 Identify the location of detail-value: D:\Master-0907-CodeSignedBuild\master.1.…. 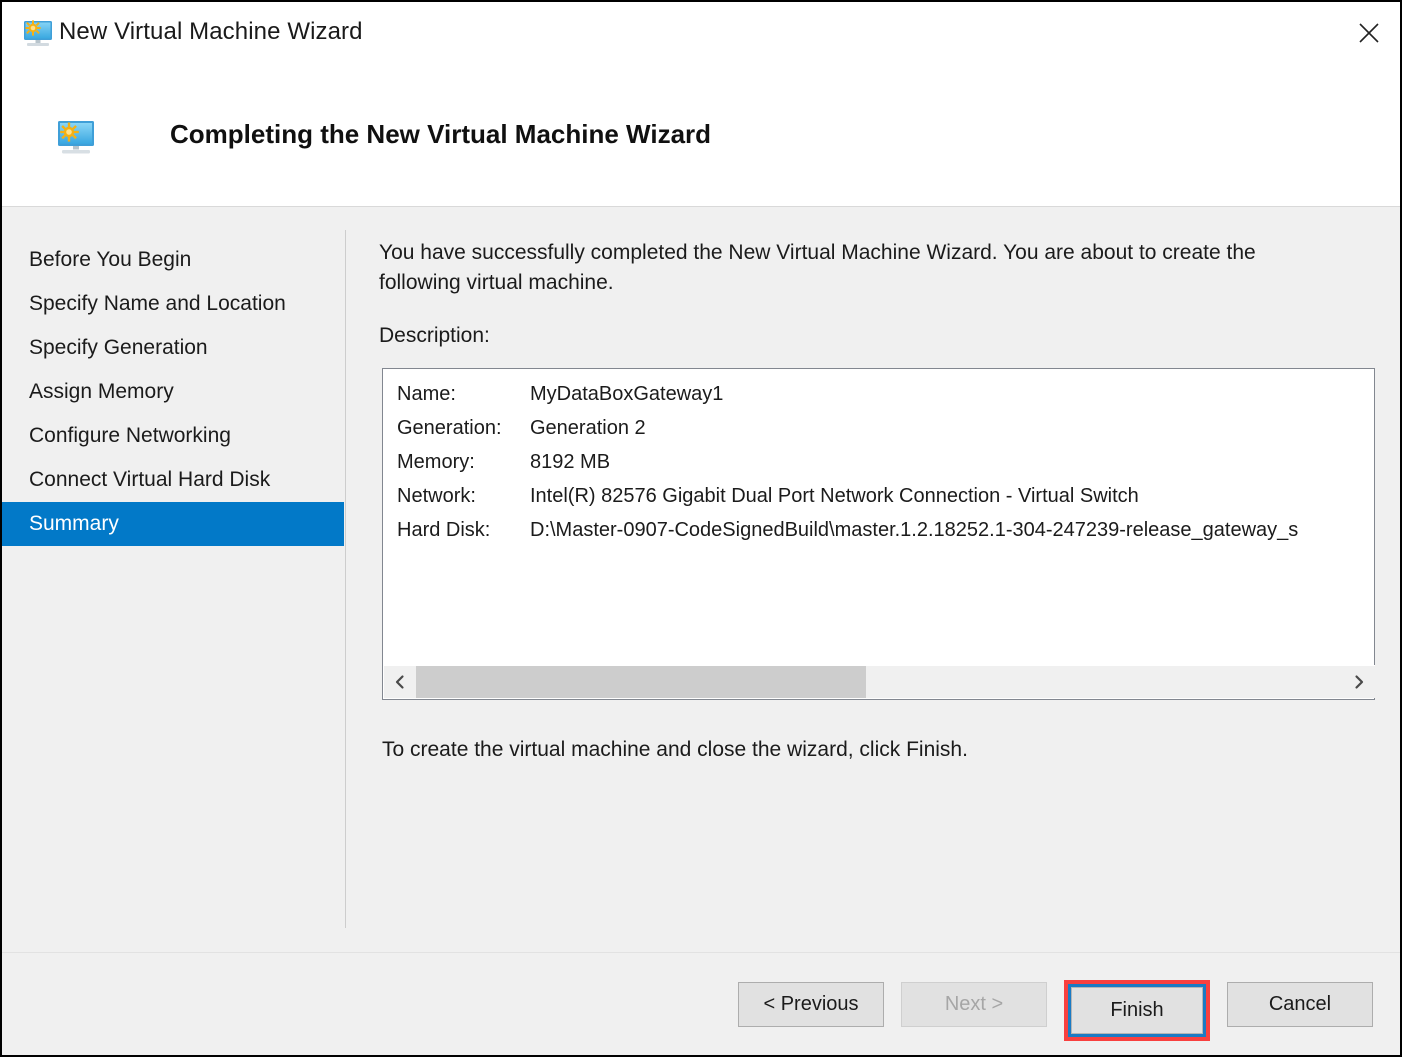
(914, 530).